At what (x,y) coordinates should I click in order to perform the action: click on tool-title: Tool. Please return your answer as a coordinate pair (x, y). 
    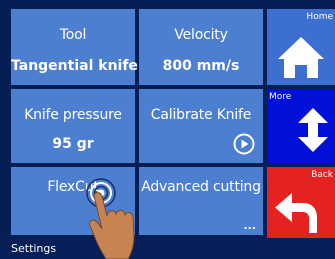
    Looking at the image, I should click on (73, 35).